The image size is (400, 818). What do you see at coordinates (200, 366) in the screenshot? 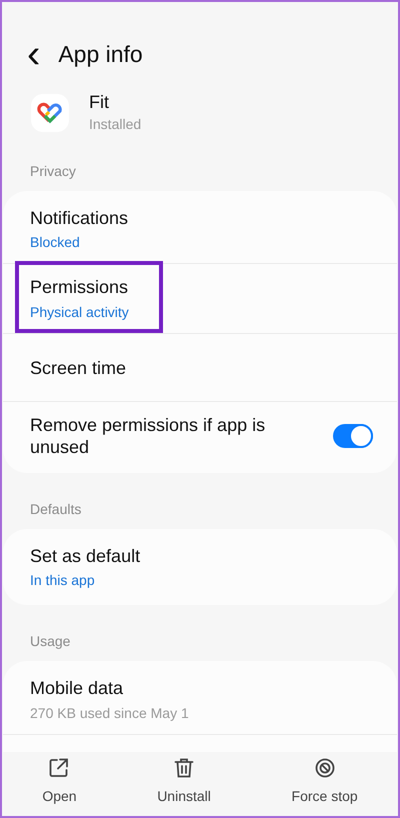
I see `settings-row: Screen time` at bounding box center [200, 366].